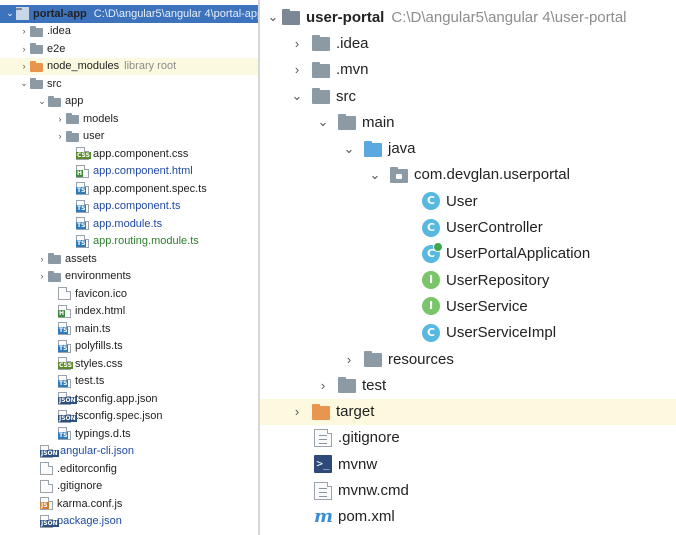 The height and width of the screenshot is (535, 676). Describe the element at coordinates (468, 359) in the screenshot. I see `tree-node-resources: › resources` at that location.